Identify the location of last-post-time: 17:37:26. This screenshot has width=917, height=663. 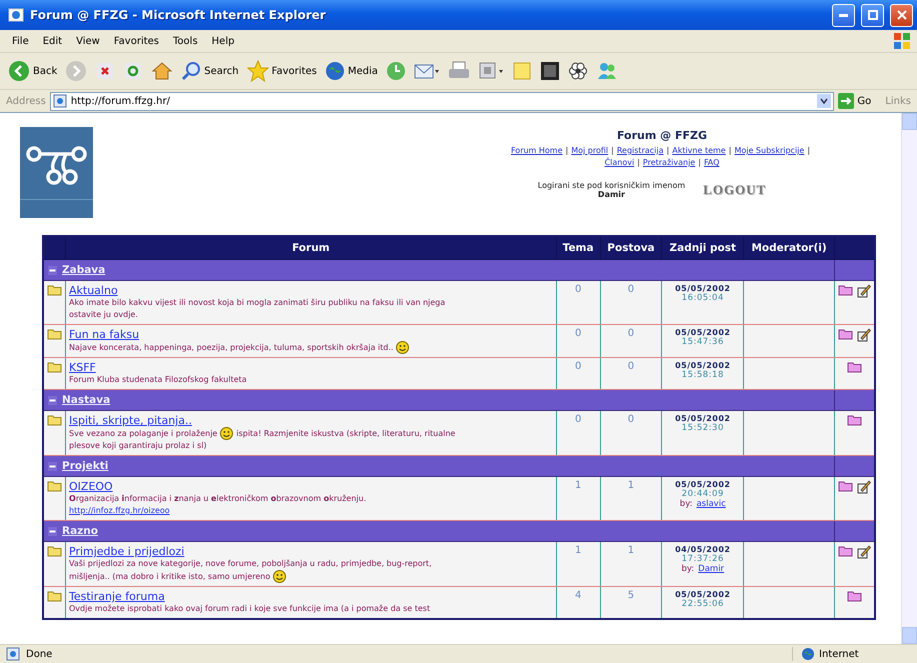
(702, 559).